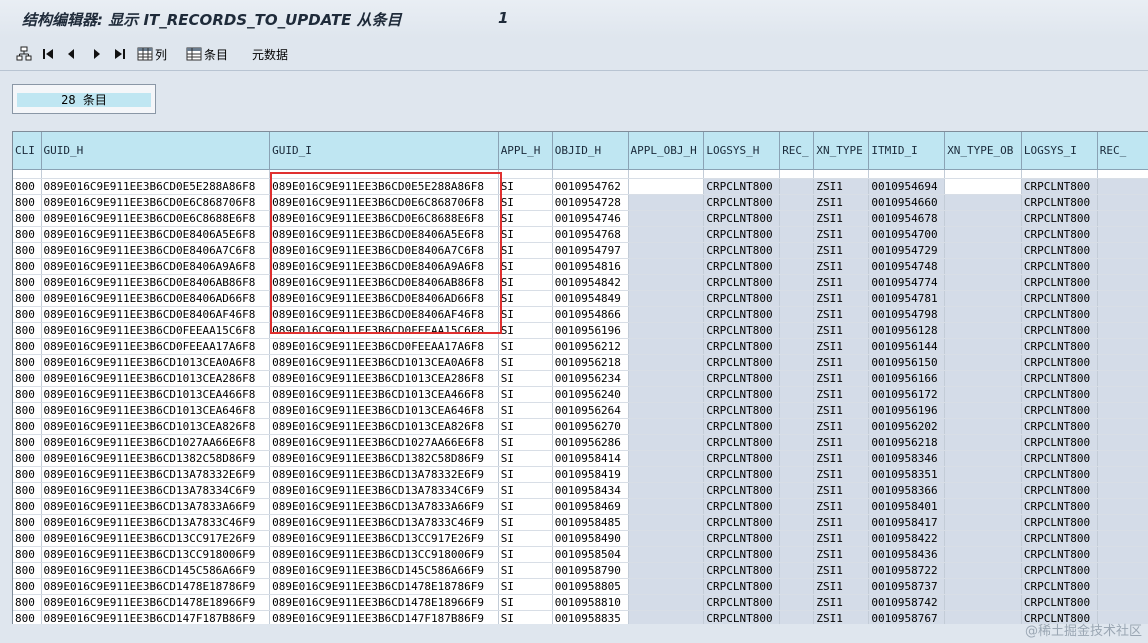 Image resolution: width=1148 pixels, height=643 pixels. I want to click on table-cell: 0010954816, so click(590, 266).